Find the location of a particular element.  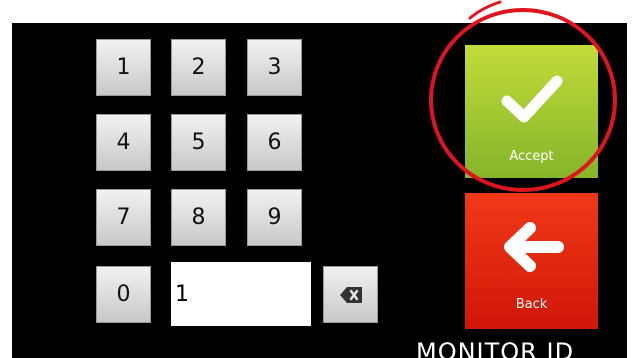

key-8: 8 is located at coordinates (198, 217).